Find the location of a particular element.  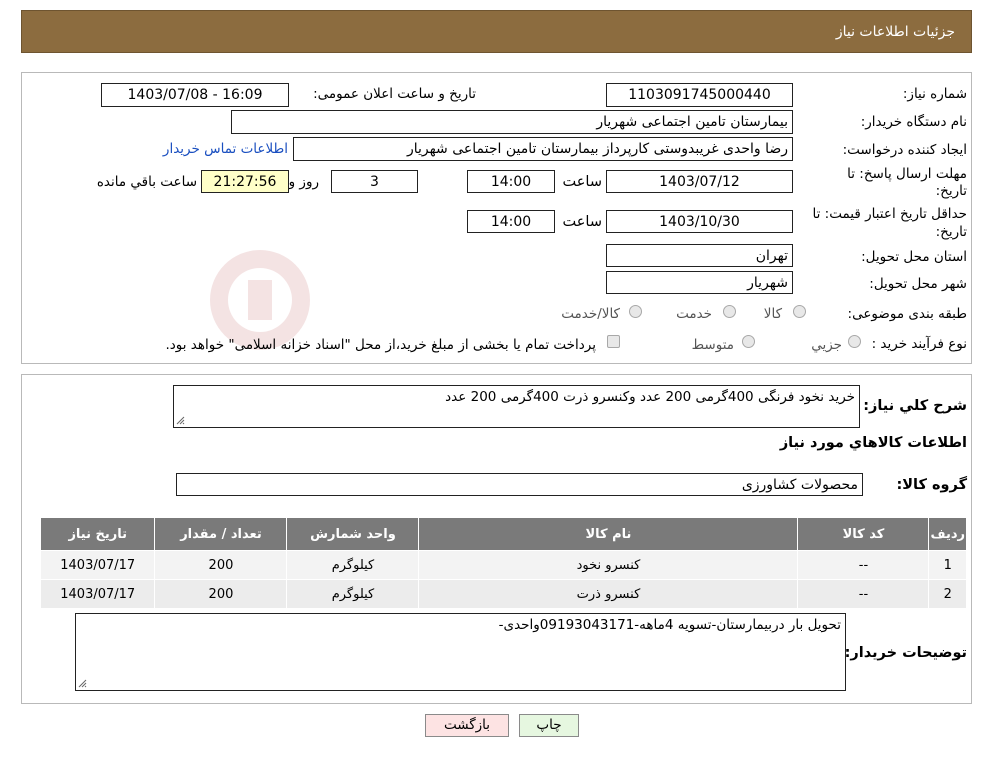

announce-field: 1403/07/08 - 16:09 is located at coordinates (195, 95).